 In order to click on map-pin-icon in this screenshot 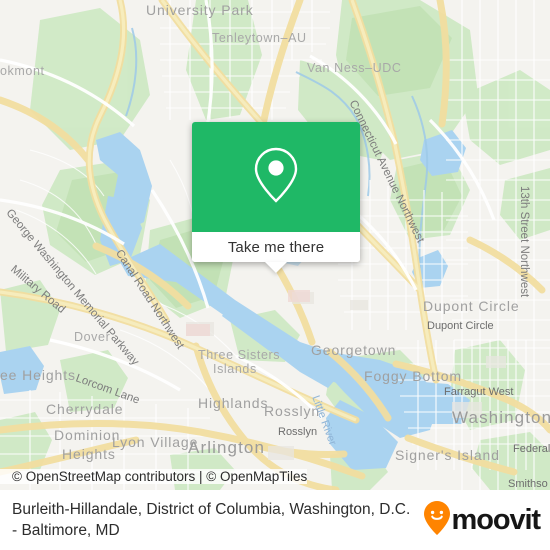, I will do `click(276, 177)`.